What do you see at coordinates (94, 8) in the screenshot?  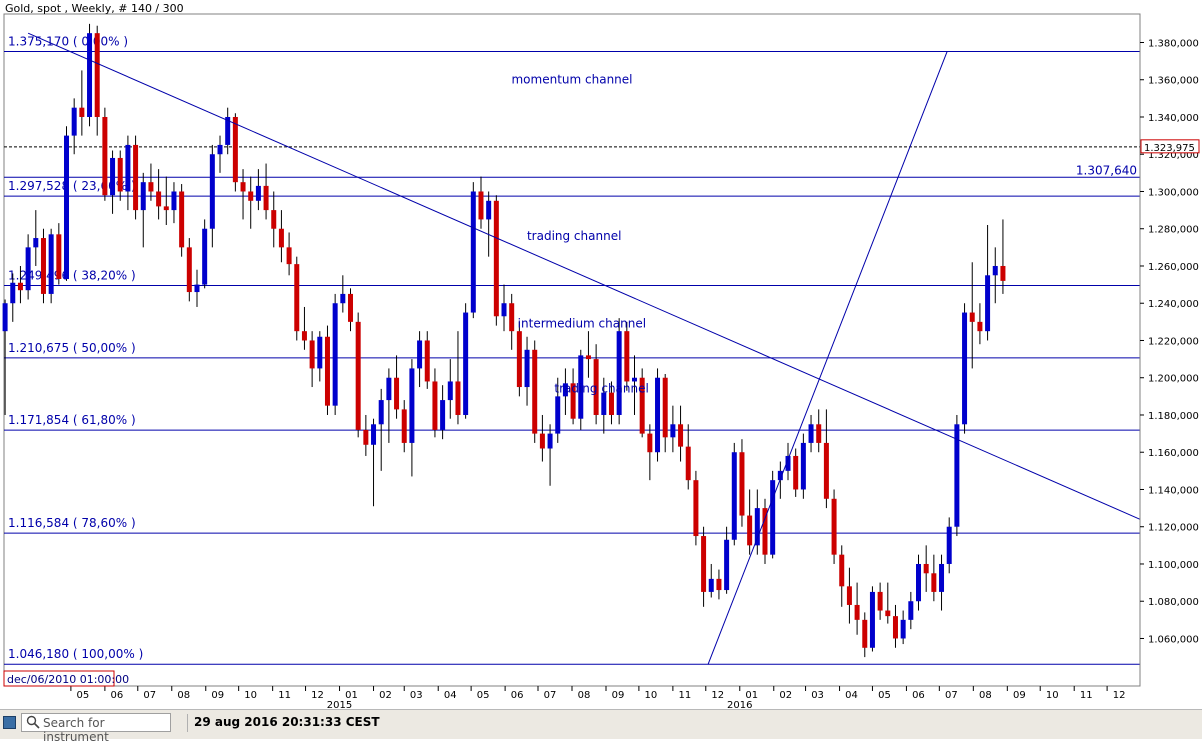 I see `chart-title: Gold, spot , Weekly, # 140 / 300` at bounding box center [94, 8].